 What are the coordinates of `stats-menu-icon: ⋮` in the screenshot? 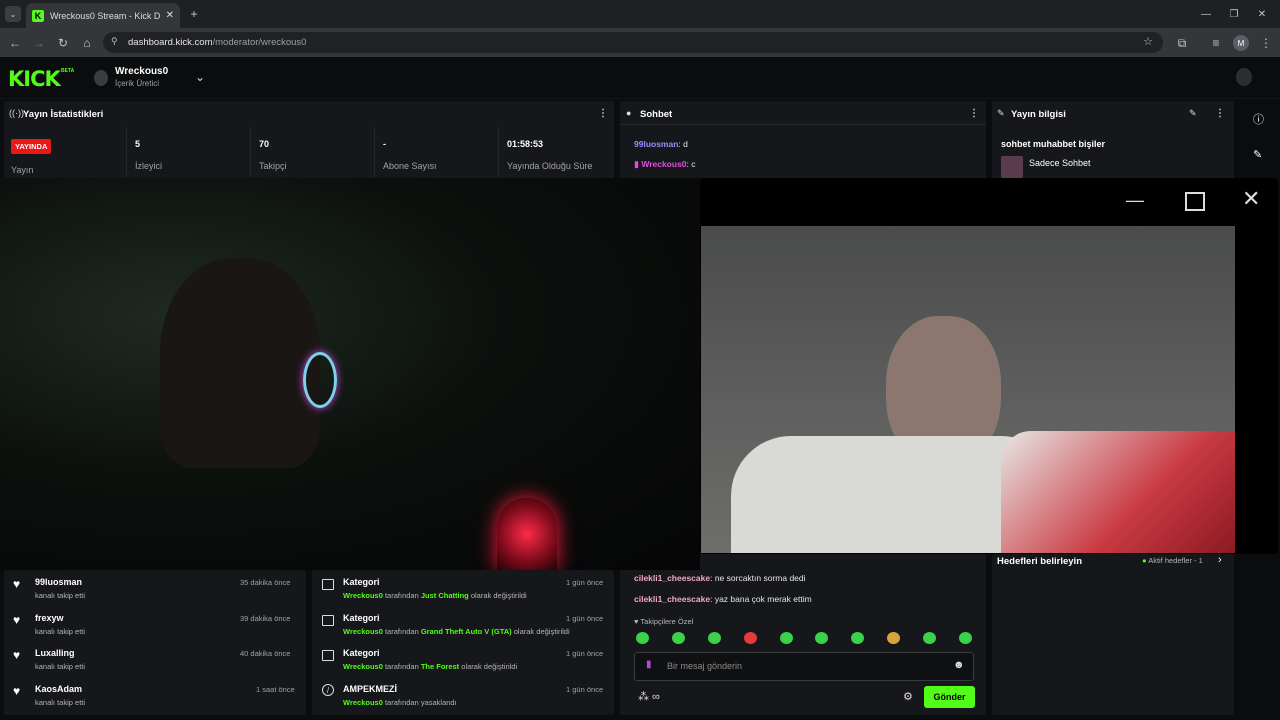 It's located at (603, 113).